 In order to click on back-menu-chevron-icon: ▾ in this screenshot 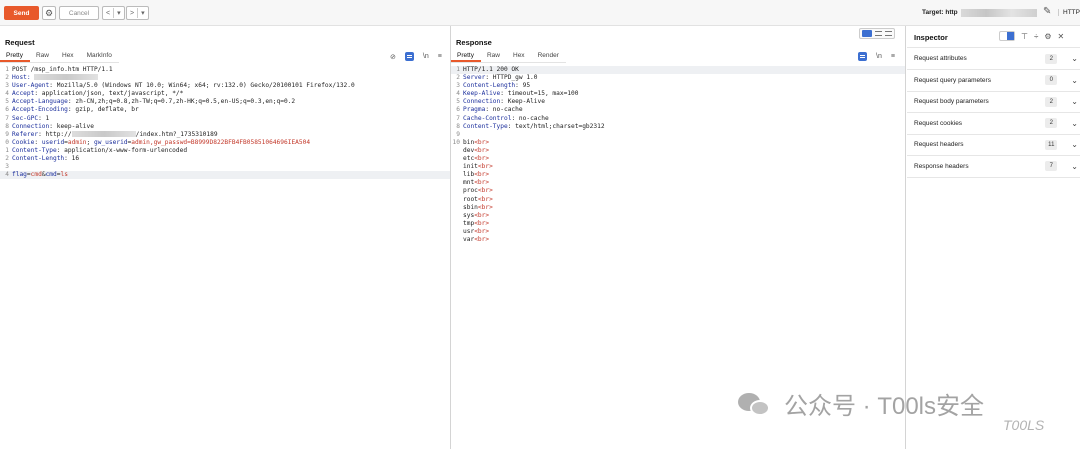, I will do `click(119, 13)`.